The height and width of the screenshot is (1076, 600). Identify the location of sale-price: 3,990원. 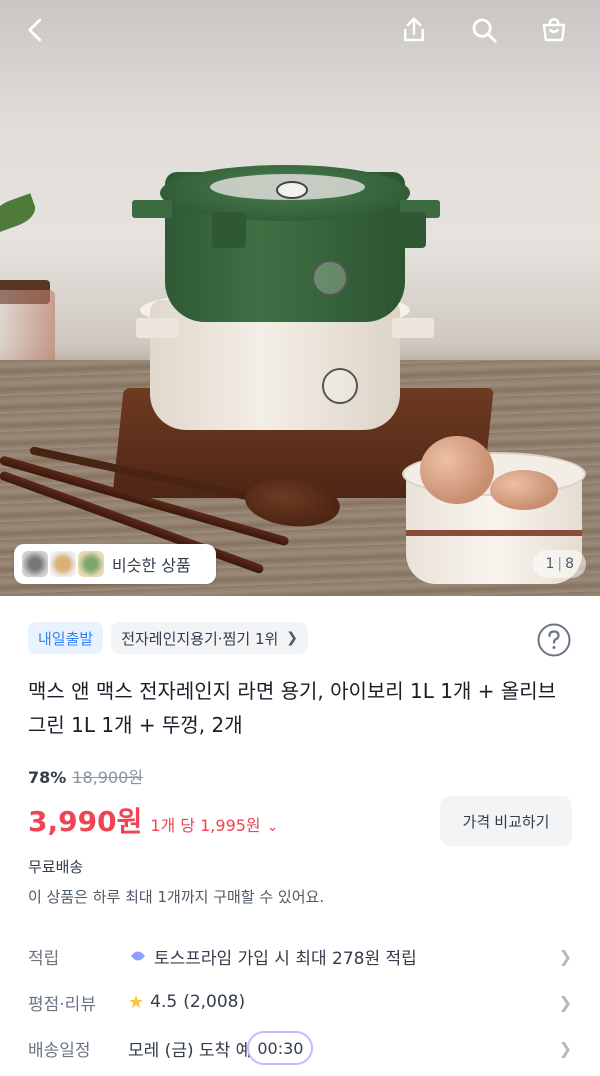
(85, 821).